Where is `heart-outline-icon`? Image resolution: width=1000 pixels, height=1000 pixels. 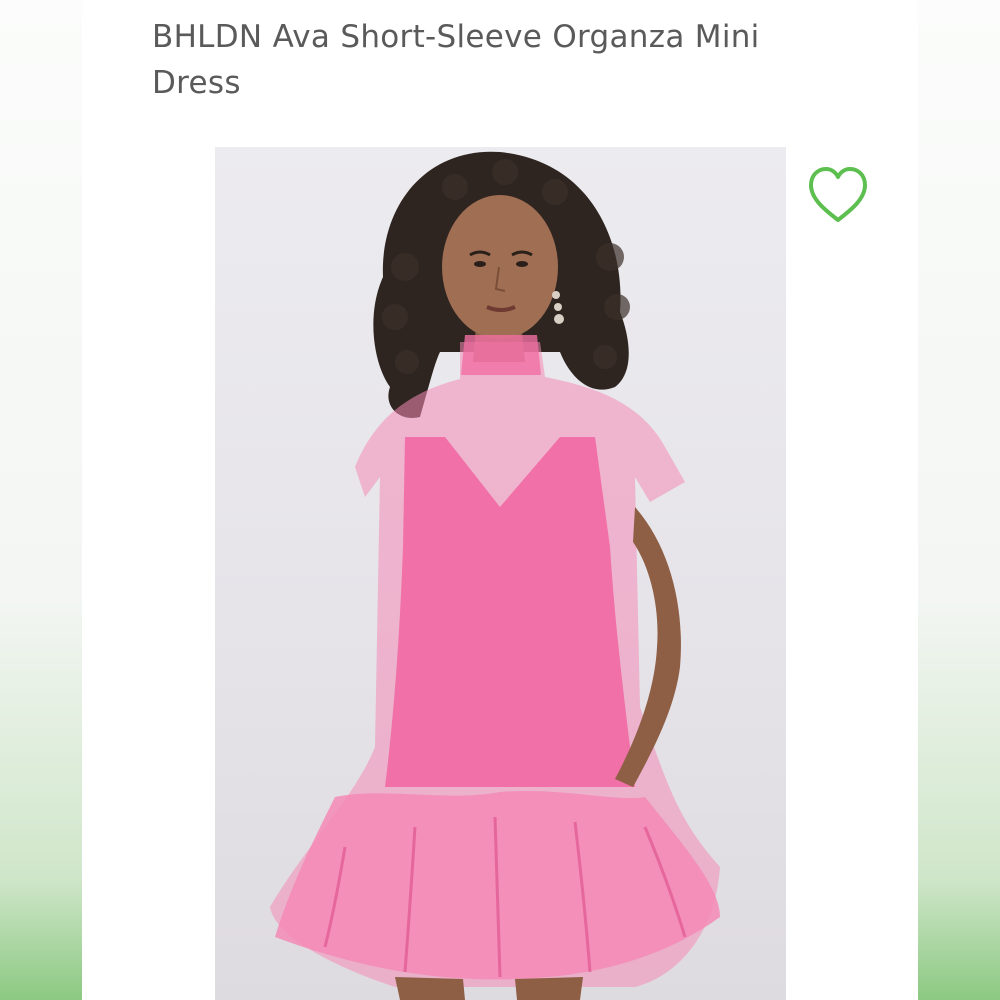 heart-outline-icon is located at coordinates (838, 194).